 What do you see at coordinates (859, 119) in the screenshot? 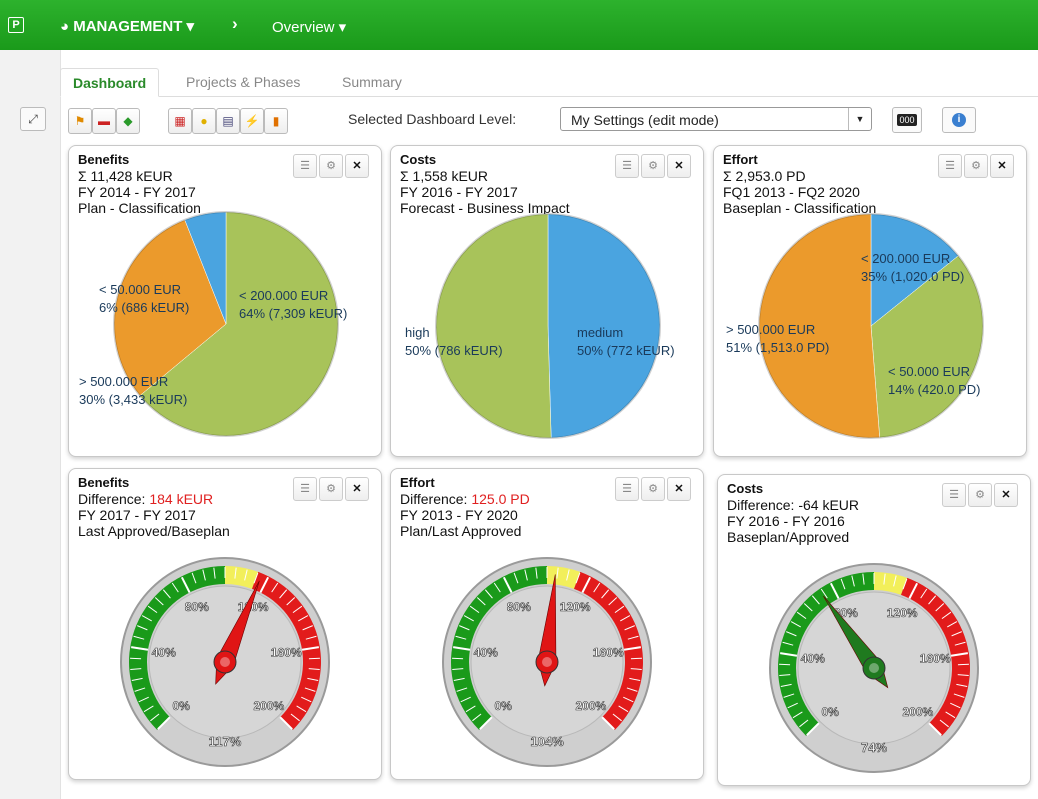
I see `chevron-down-icon: ▼` at bounding box center [859, 119].